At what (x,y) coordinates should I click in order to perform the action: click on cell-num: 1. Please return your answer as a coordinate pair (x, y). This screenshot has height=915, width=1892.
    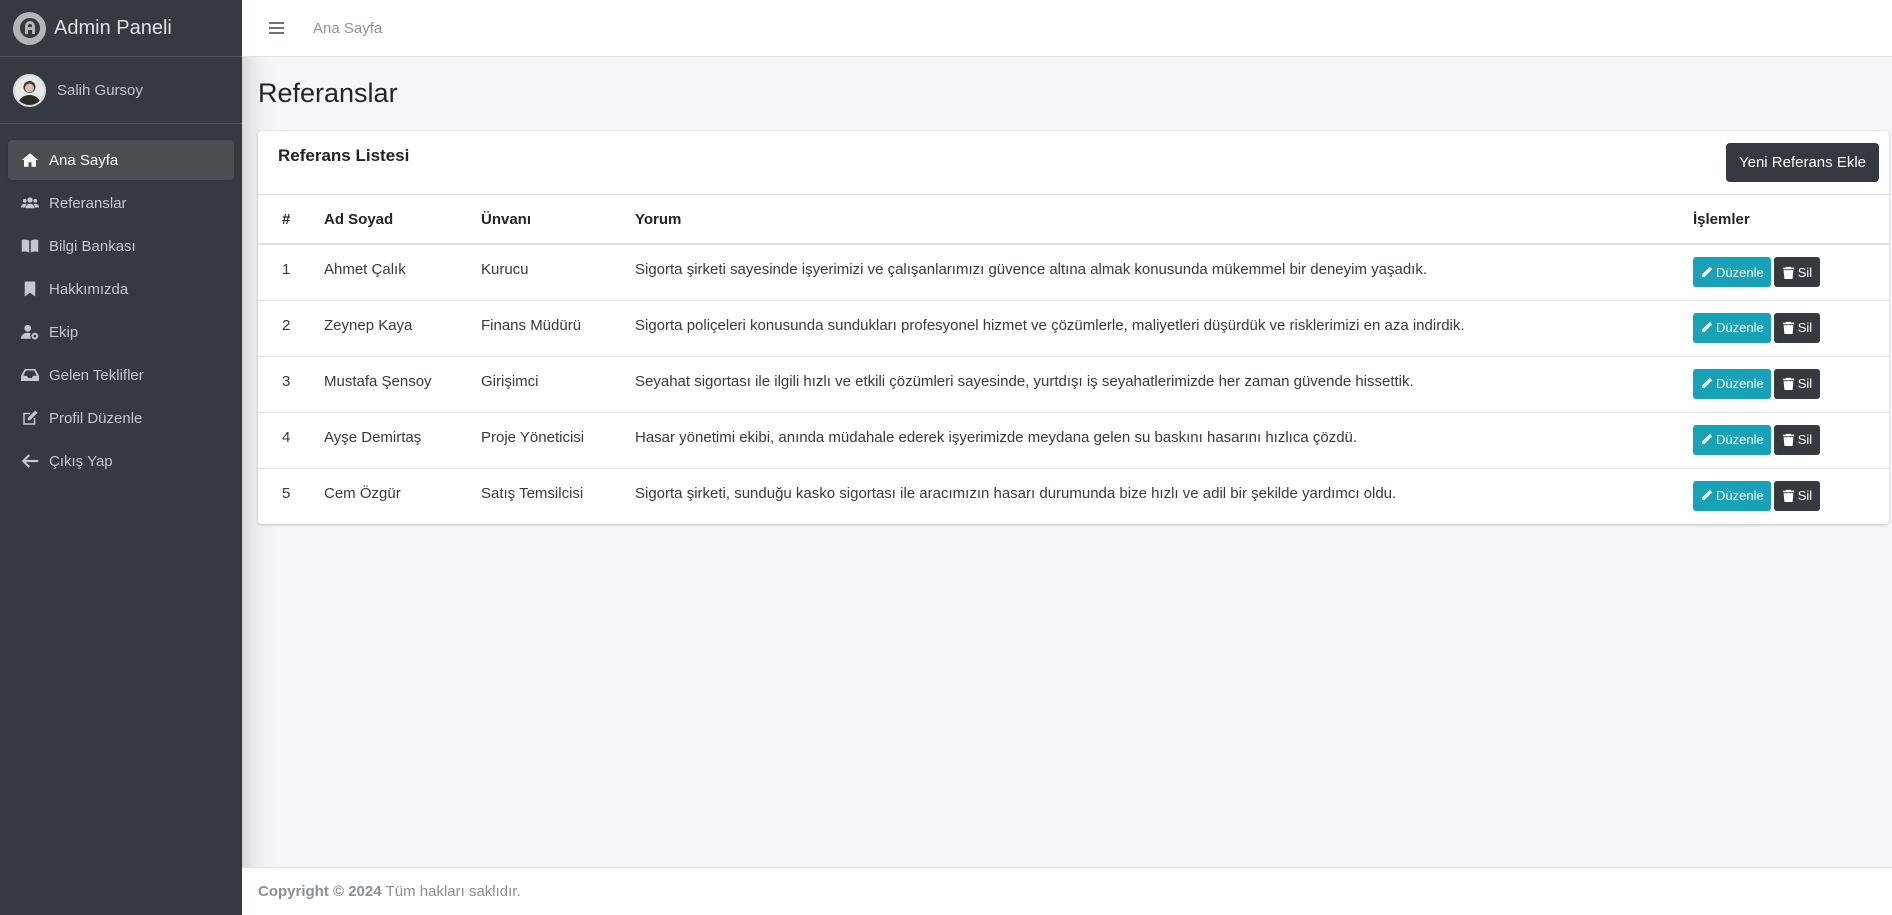
    Looking at the image, I should click on (286, 269).